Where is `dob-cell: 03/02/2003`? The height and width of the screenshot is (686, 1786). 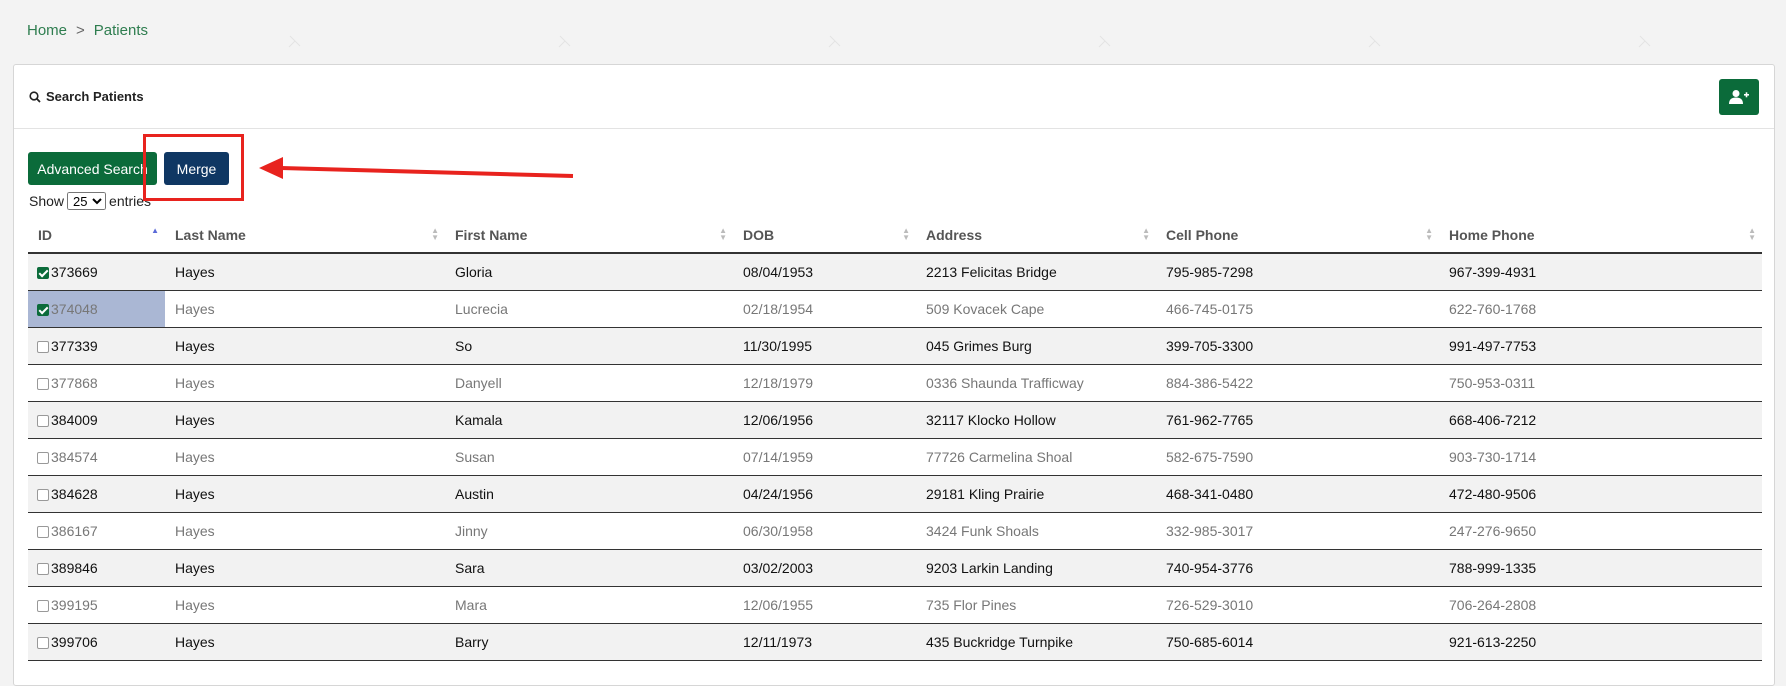
dob-cell: 03/02/2003 is located at coordinates (824, 568).